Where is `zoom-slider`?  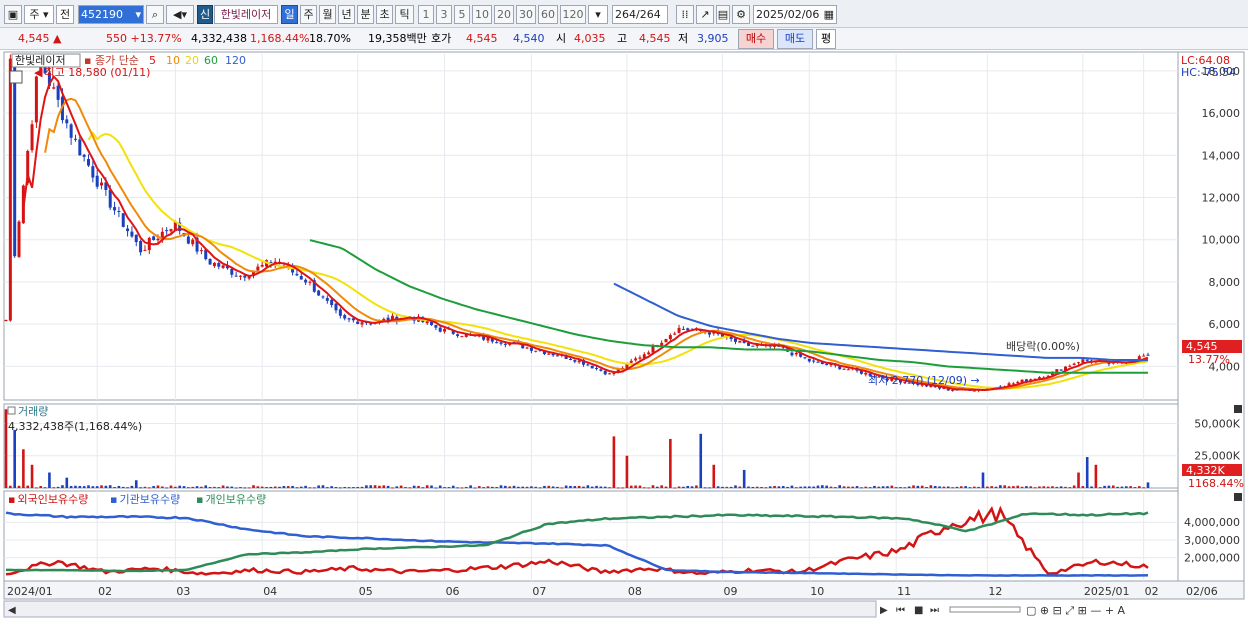
zoom-slider is located at coordinates (985, 609).